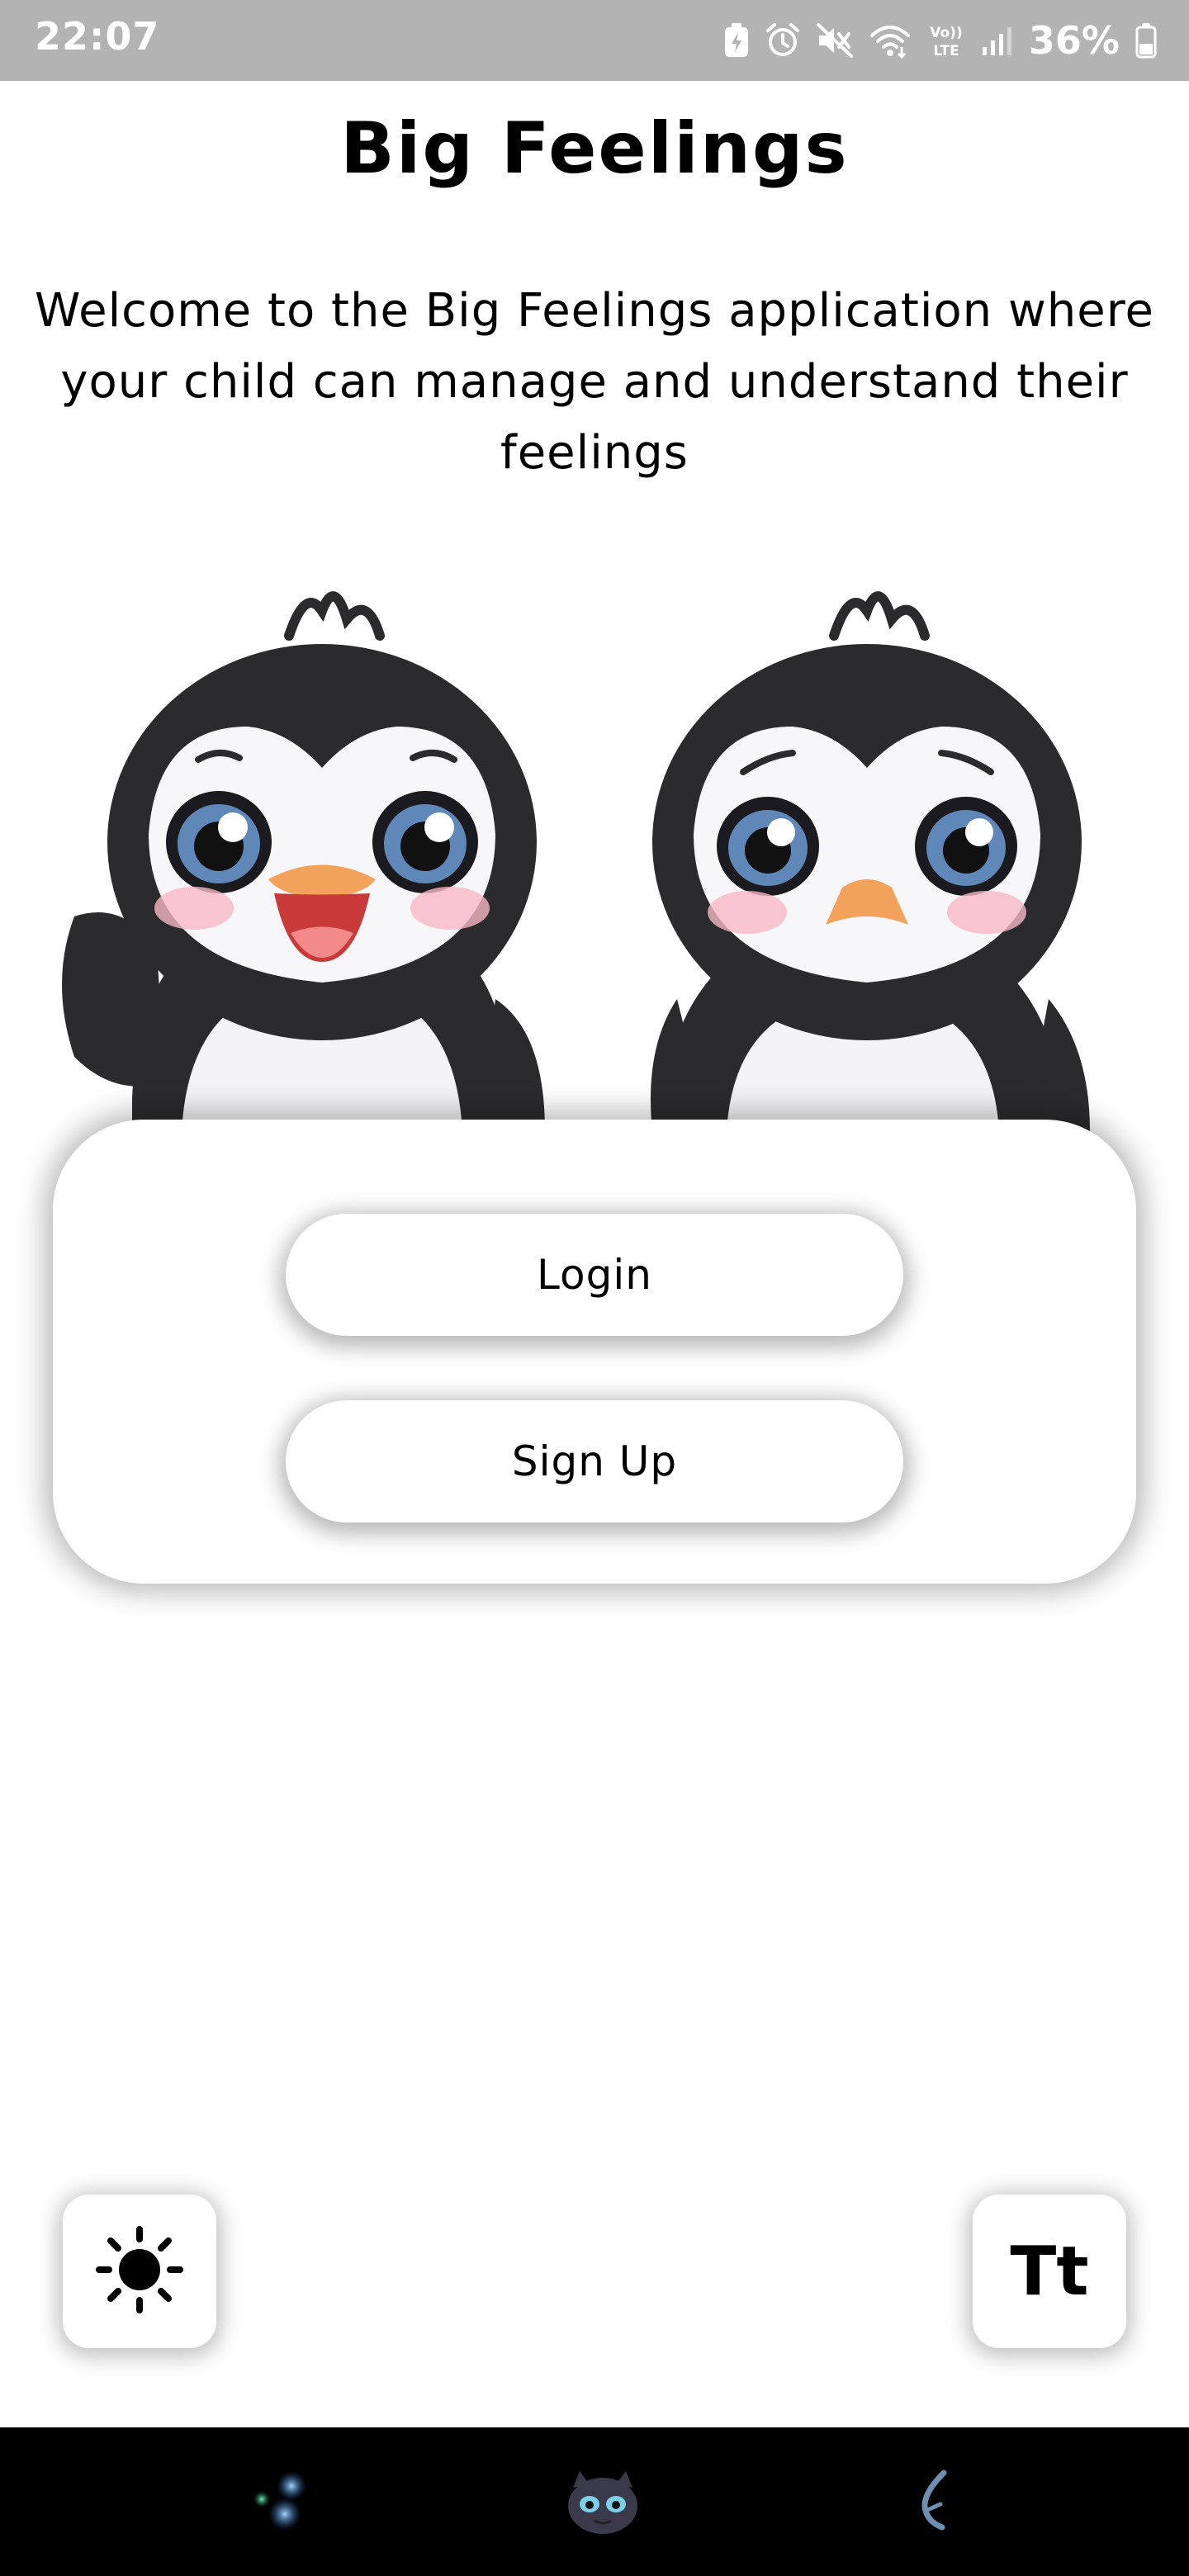 This screenshot has height=2576, width=1189. I want to click on text-size-label: Tt, so click(1049, 2271).